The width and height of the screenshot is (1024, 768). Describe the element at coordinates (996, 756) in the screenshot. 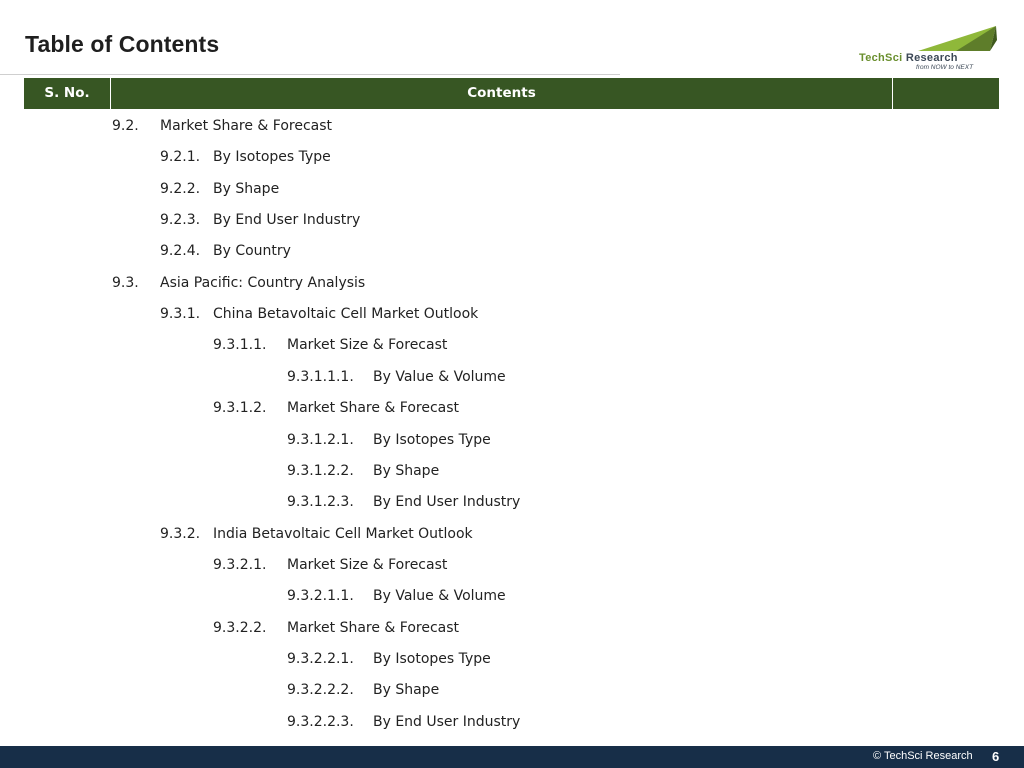

I see `page-number: 6` at that location.